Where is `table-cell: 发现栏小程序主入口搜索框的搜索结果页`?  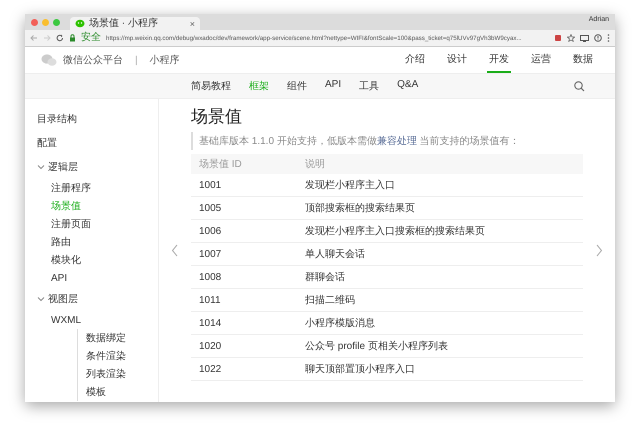 table-cell: 发现栏小程序主入口搜索框的搜索结果页 is located at coordinates (440, 231).